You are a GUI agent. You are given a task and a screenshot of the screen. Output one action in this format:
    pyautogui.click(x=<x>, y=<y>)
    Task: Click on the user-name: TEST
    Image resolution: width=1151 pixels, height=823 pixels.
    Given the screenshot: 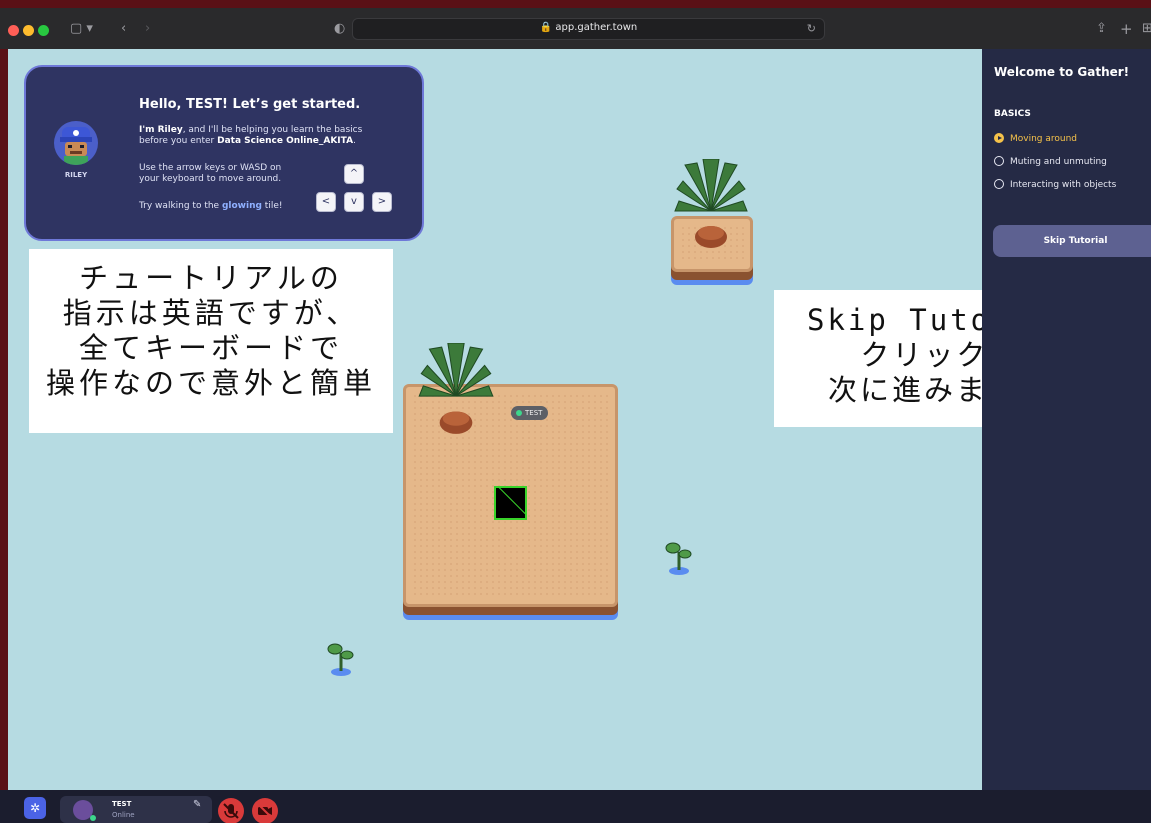 What is the action you would take?
    pyautogui.click(x=122, y=804)
    